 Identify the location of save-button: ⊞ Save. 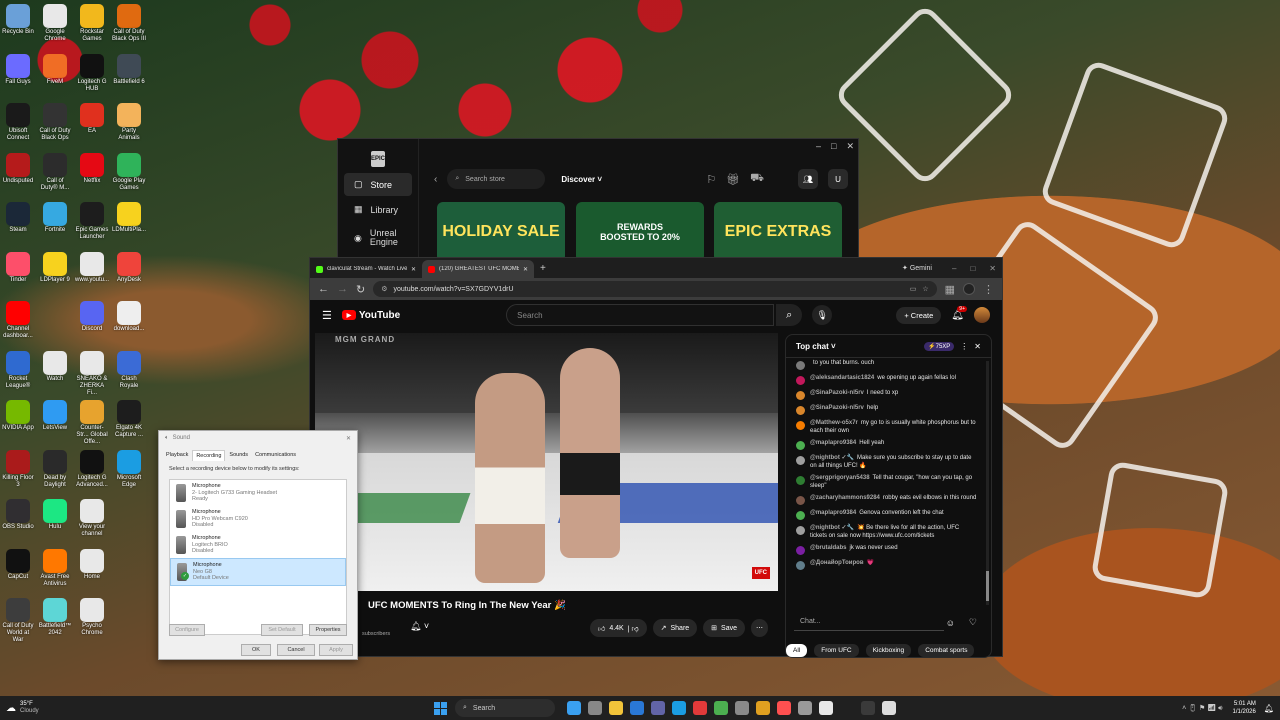
(724, 628).